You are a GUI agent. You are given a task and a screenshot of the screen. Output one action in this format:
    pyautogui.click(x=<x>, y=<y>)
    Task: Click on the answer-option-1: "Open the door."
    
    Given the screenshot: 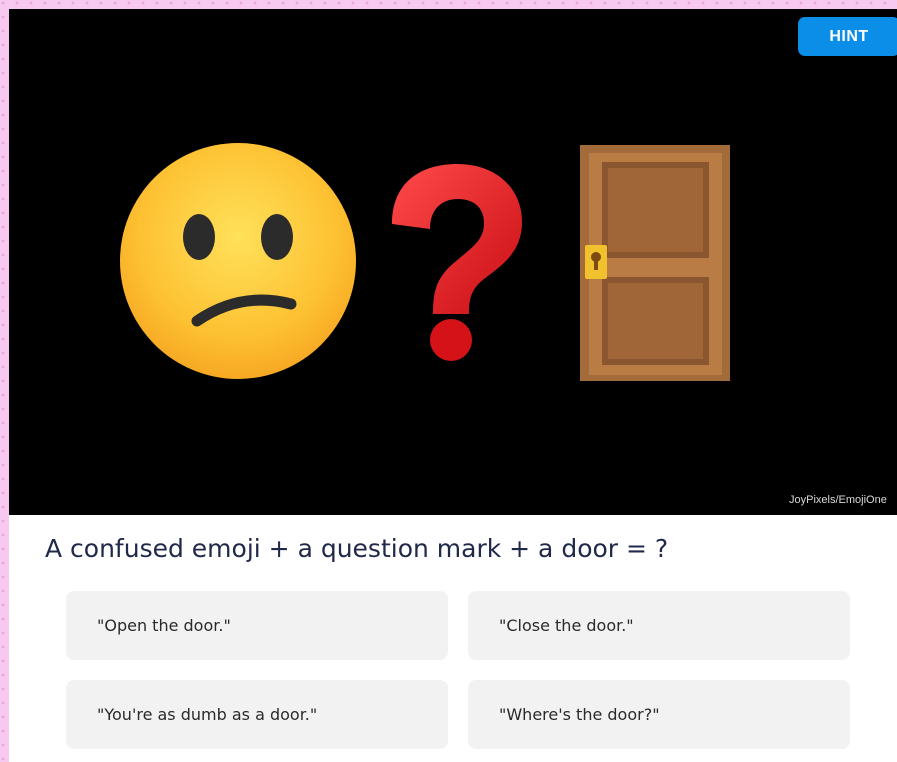 What is the action you would take?
    pyautogui.click(x=257, y=625)
    